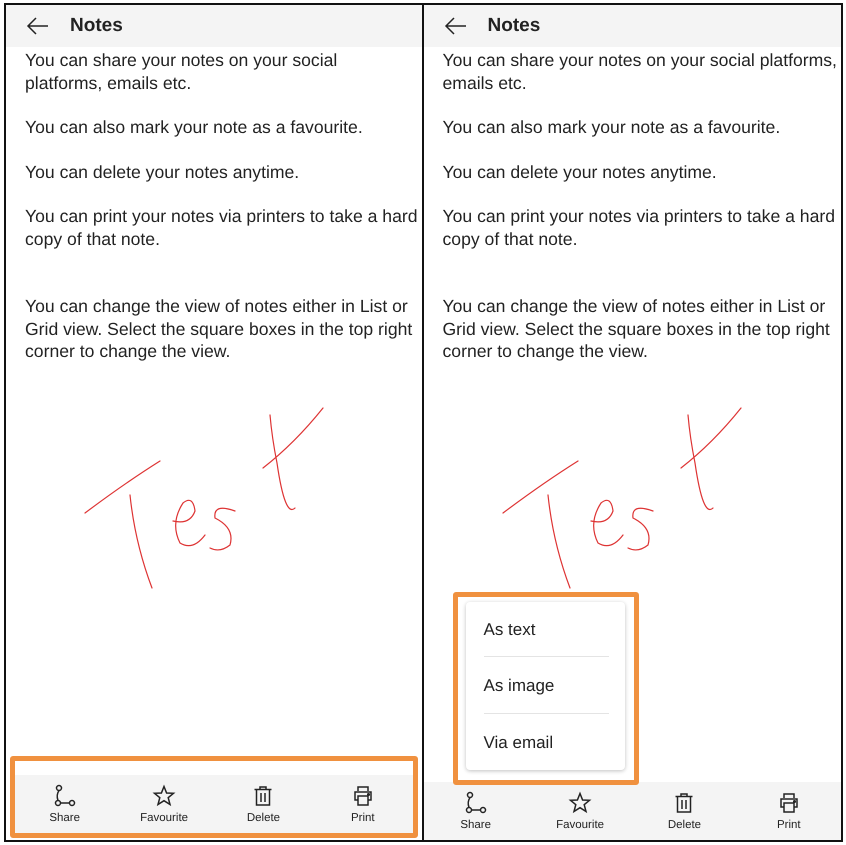 The image size is (846, 845). What do you see at coordinates (546, 743) in the screenshot?
I see `menu-item: Via email` at bounding box center [546, 743].